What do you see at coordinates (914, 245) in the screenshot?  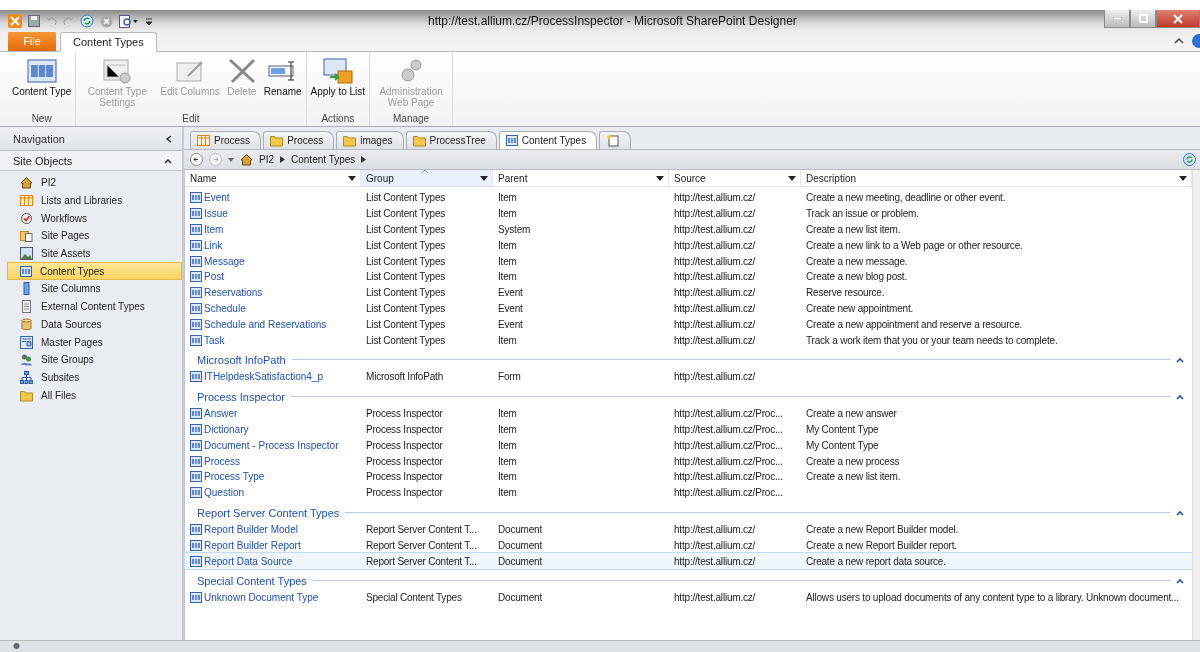 I see `table-cell-text: Create a new link to a Web page or other resource.` at bounding box center [914, 245].